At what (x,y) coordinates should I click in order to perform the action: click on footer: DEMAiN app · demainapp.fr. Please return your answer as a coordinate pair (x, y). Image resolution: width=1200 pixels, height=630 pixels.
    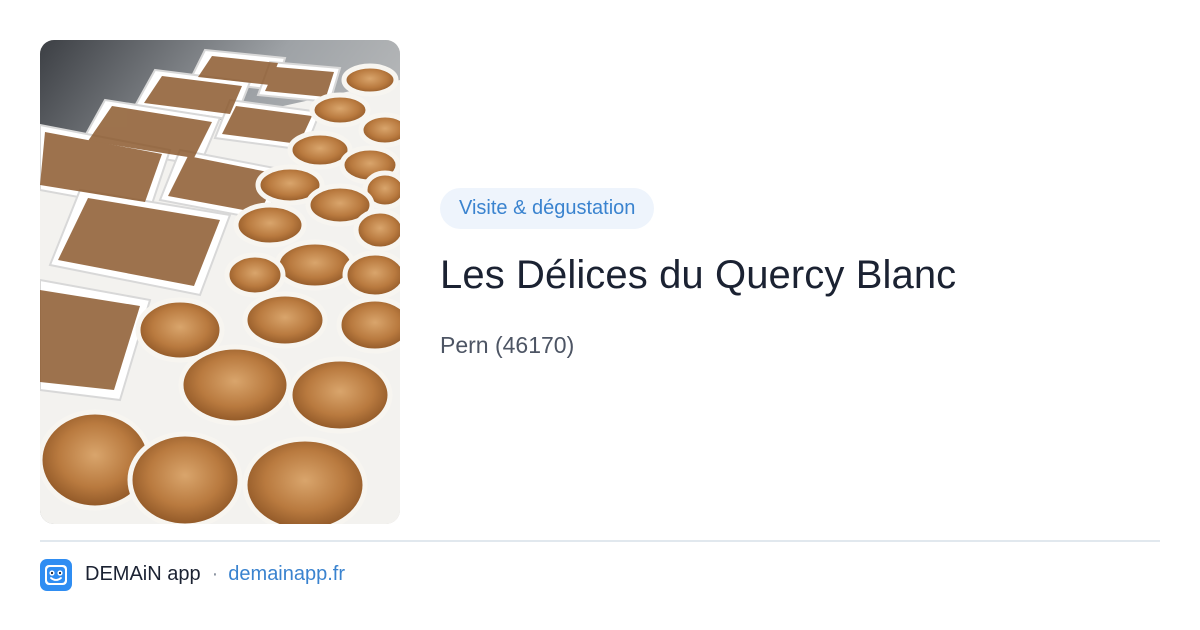
    Looking at the image, I should click on (192, 574).